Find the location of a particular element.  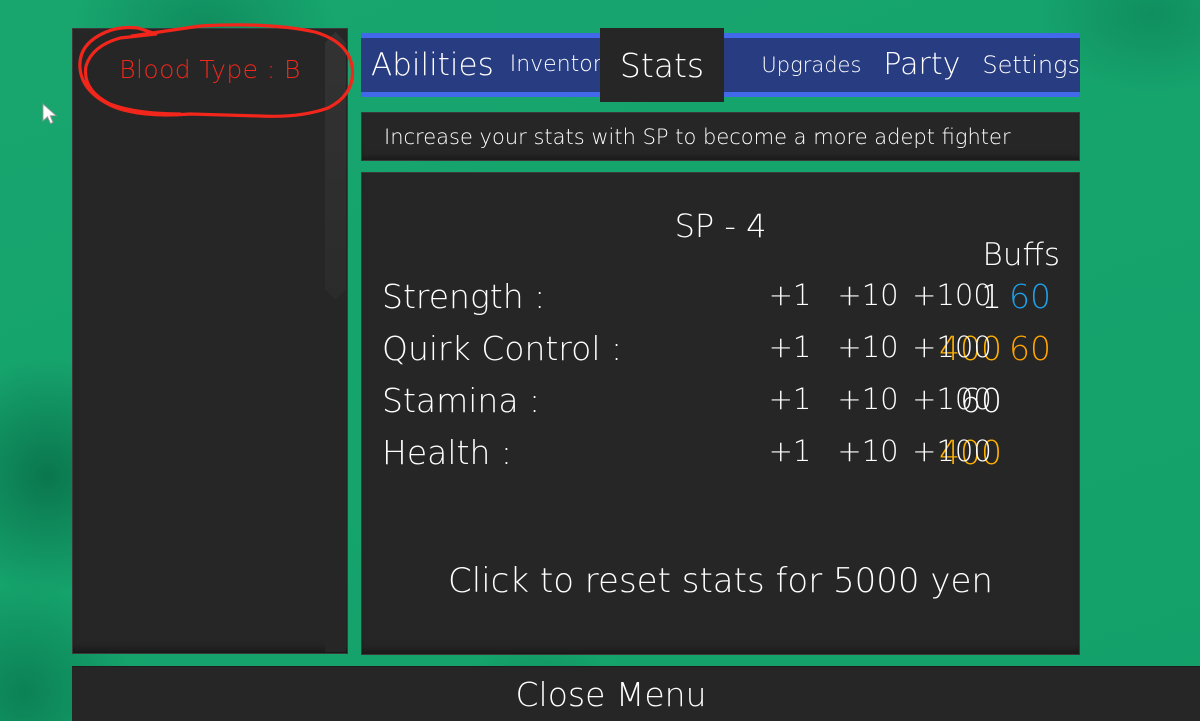

character-panel-scrollbar is located at coordinates (335, 341).